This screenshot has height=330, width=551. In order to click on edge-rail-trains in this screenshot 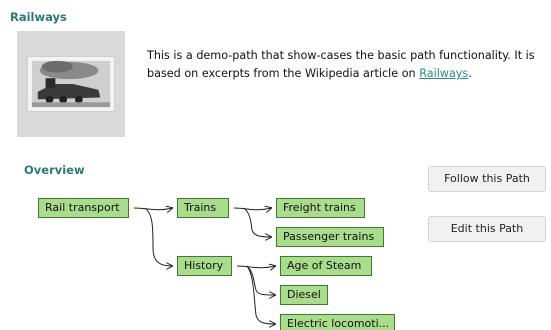, I will do `click(152, 209)`.